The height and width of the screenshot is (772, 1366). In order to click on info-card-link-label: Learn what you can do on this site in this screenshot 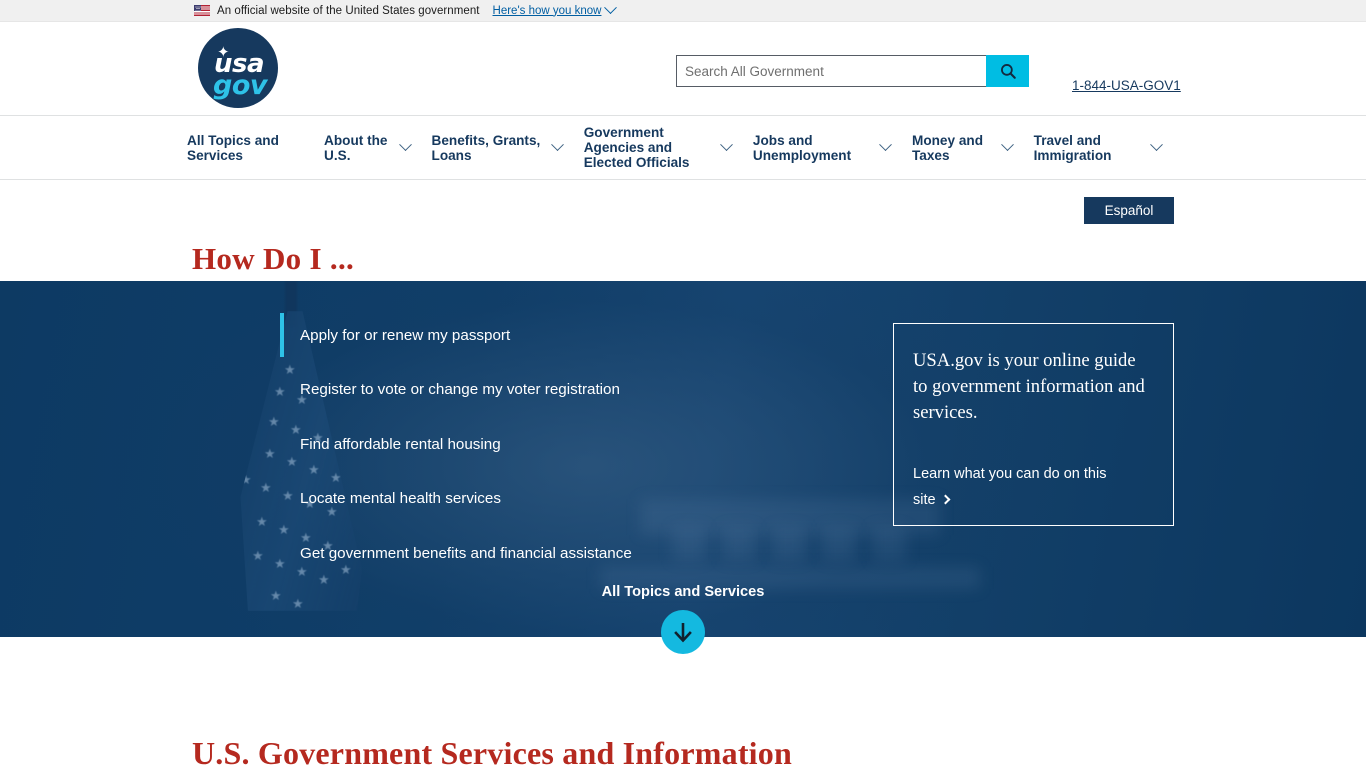, I will do `click(1010, 487)`.